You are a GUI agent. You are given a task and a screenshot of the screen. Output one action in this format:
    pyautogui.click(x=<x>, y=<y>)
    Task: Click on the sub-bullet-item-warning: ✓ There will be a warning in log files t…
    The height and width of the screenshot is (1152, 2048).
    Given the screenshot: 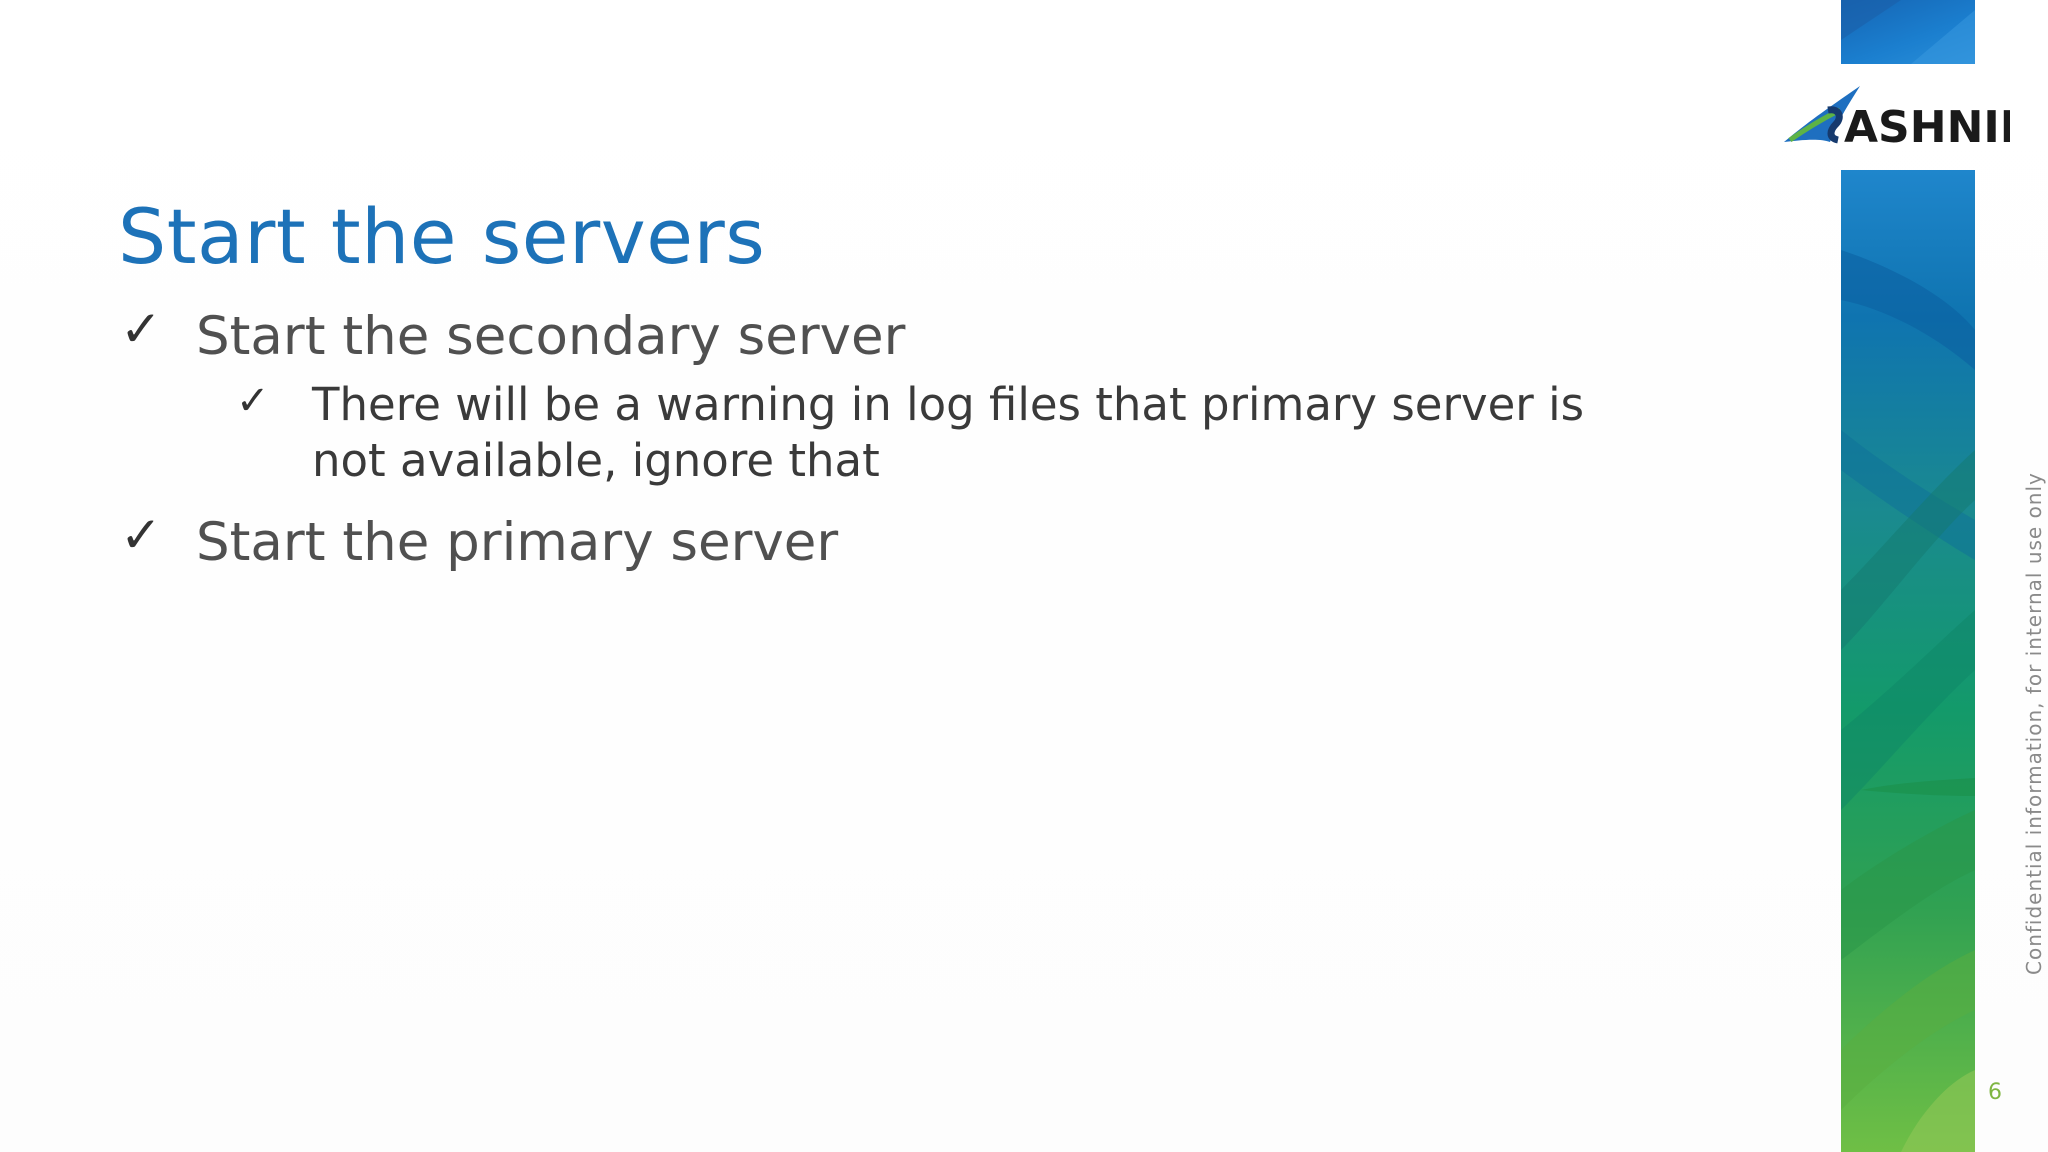 What is the action you would take?
    pyautogui.click(x=916, y=433)
    